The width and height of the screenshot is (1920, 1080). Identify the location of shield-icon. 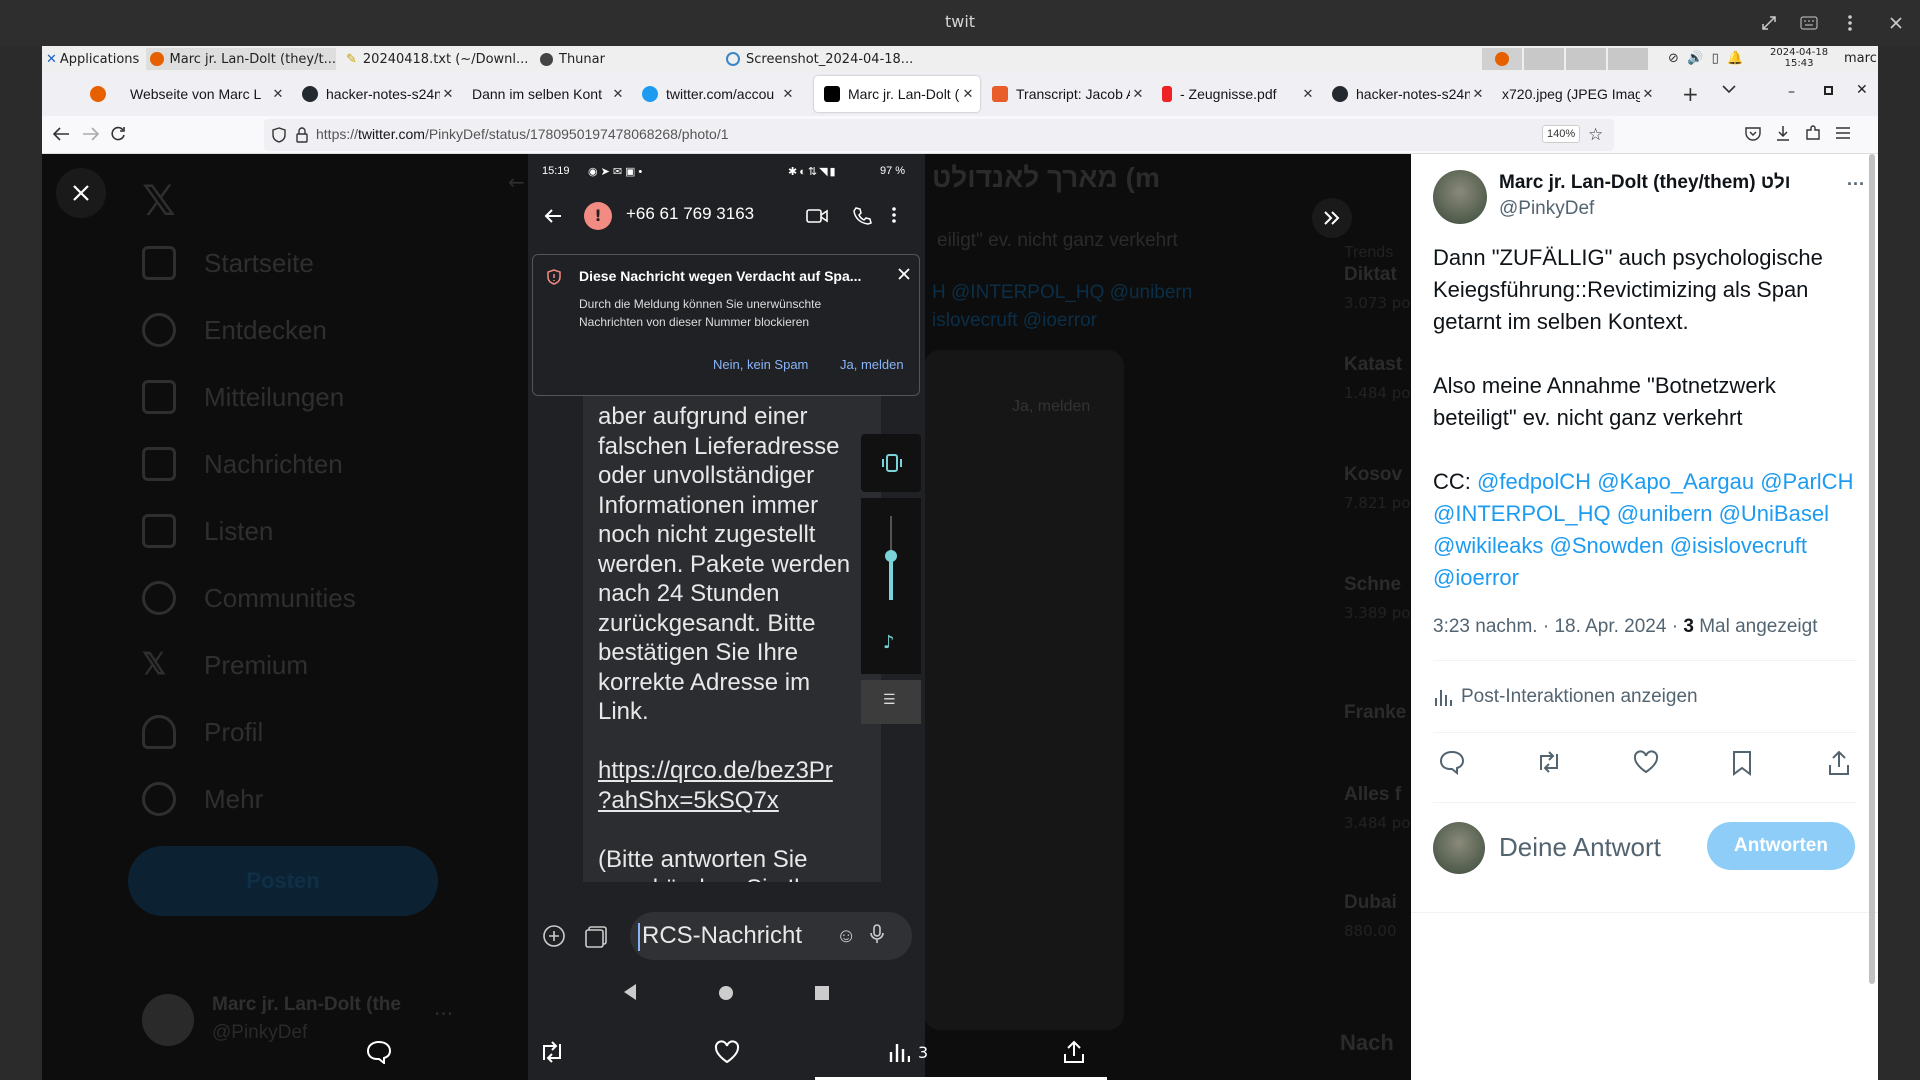
(279, 135).